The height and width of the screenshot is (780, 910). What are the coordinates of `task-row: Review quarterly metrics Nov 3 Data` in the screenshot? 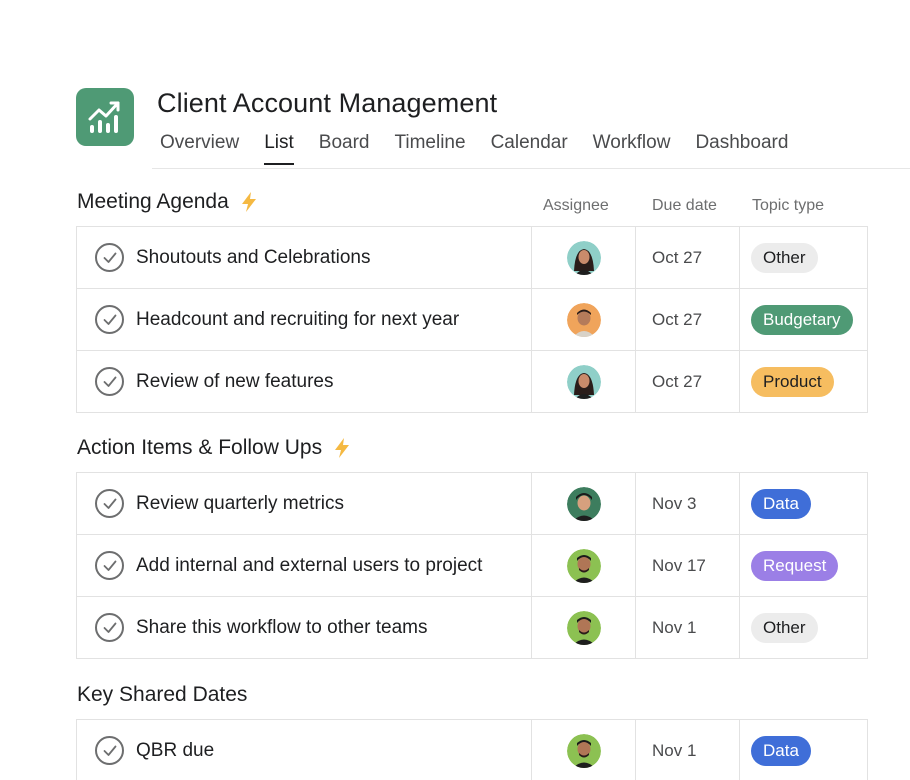 It's located at (472, 504).